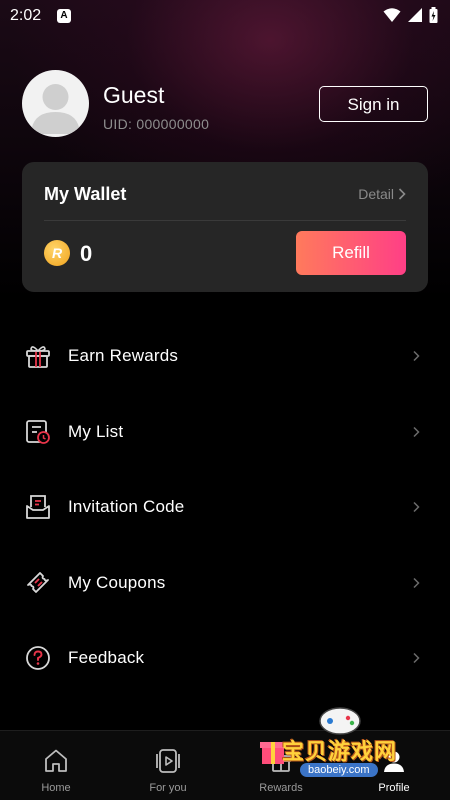  Describe the element at coordinates (57, 253) in the screenshot. I see `coin-icon: R` at that location.